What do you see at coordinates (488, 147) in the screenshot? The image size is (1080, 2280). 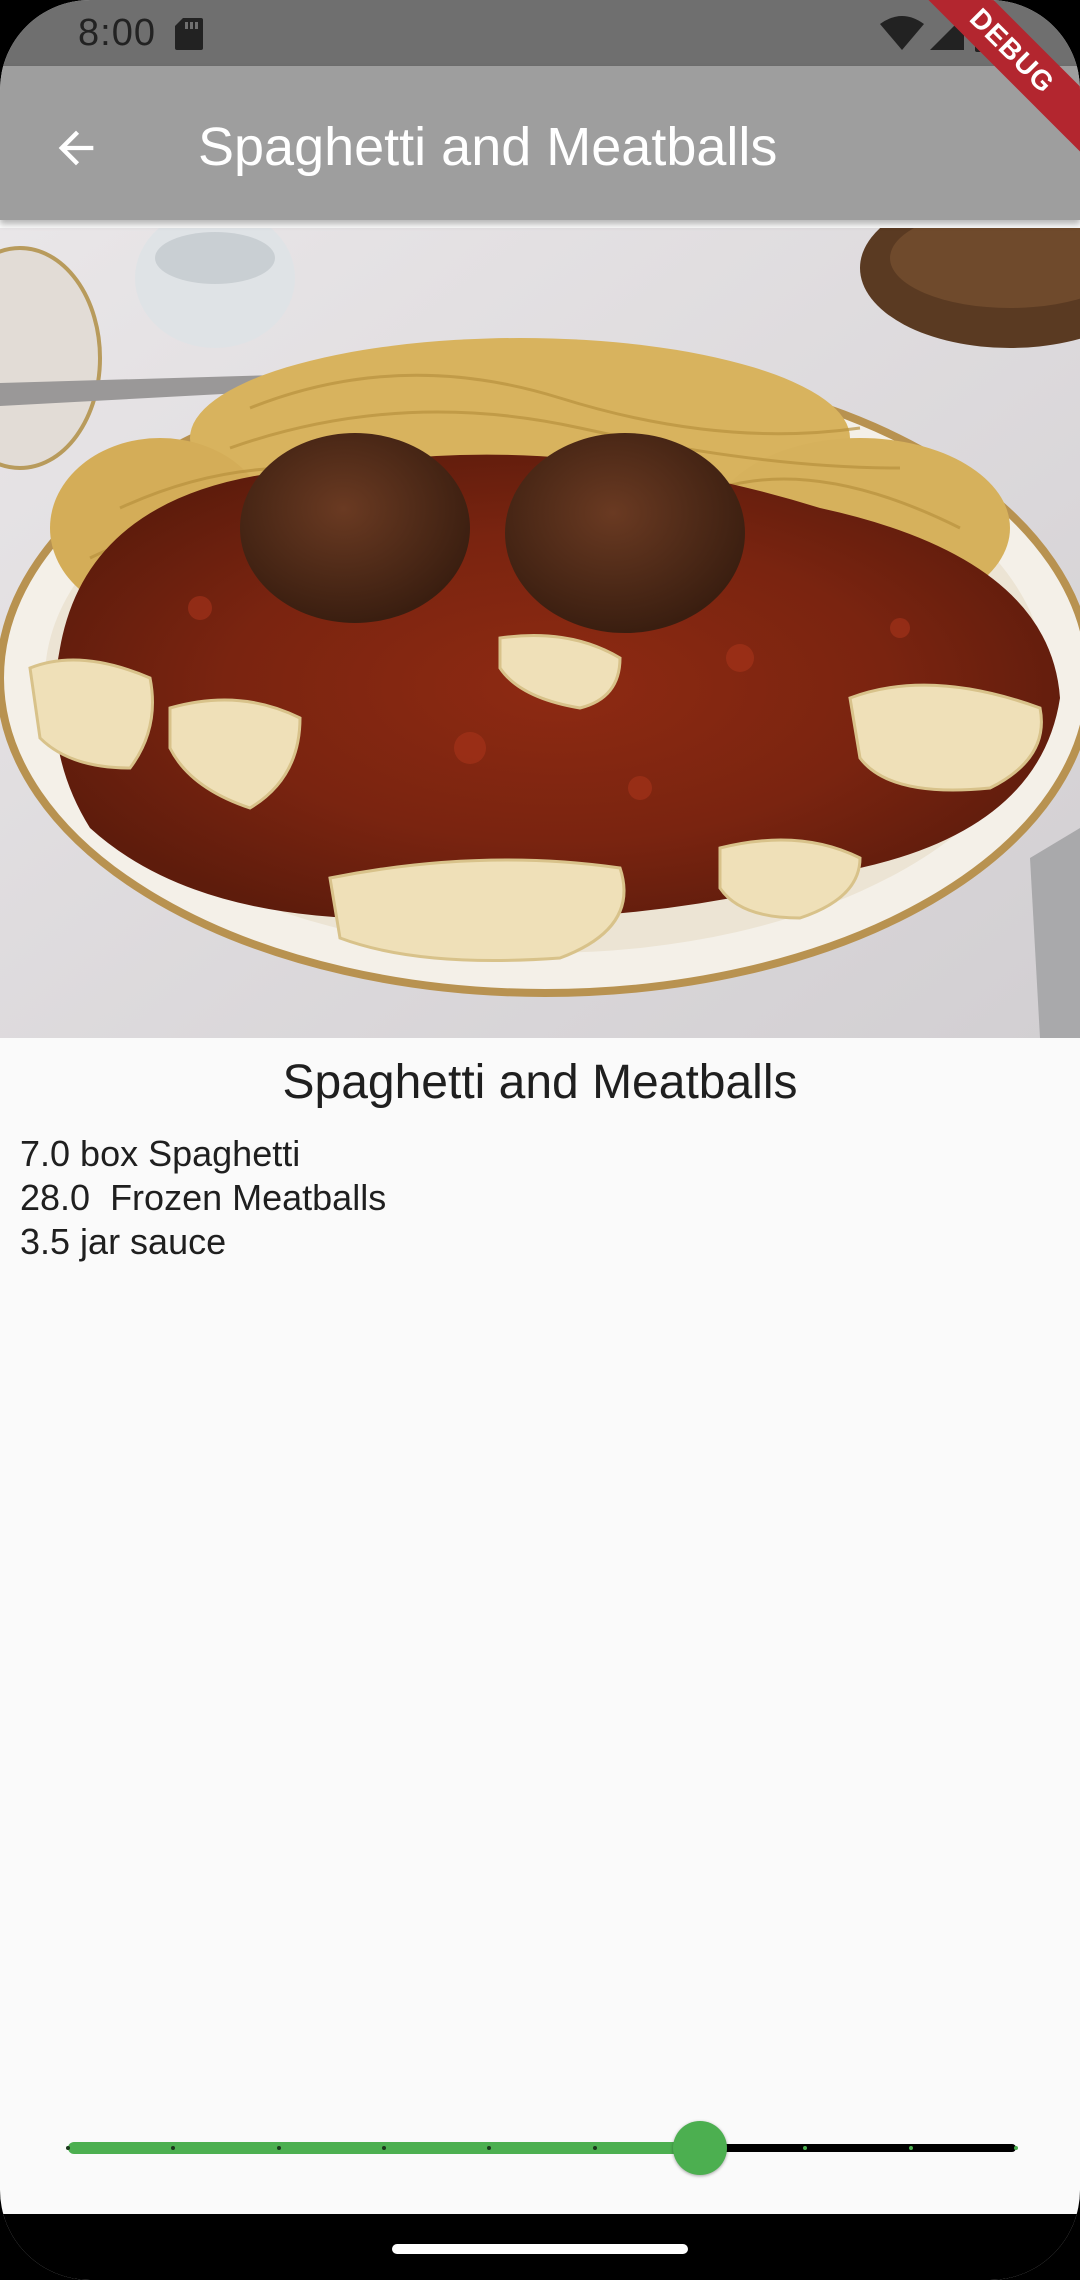 I see `page-title: Spaghetti and Meatballs` at bounding box center [488, 147].